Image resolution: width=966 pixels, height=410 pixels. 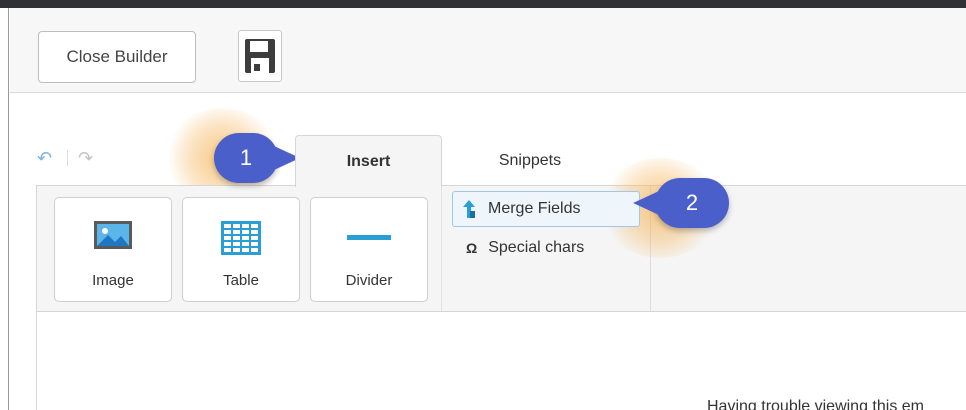 What do you see at coordinates (472, 248) in the screenshot?
I see `omega-icon: Ω` at bounding box center [472, 248].